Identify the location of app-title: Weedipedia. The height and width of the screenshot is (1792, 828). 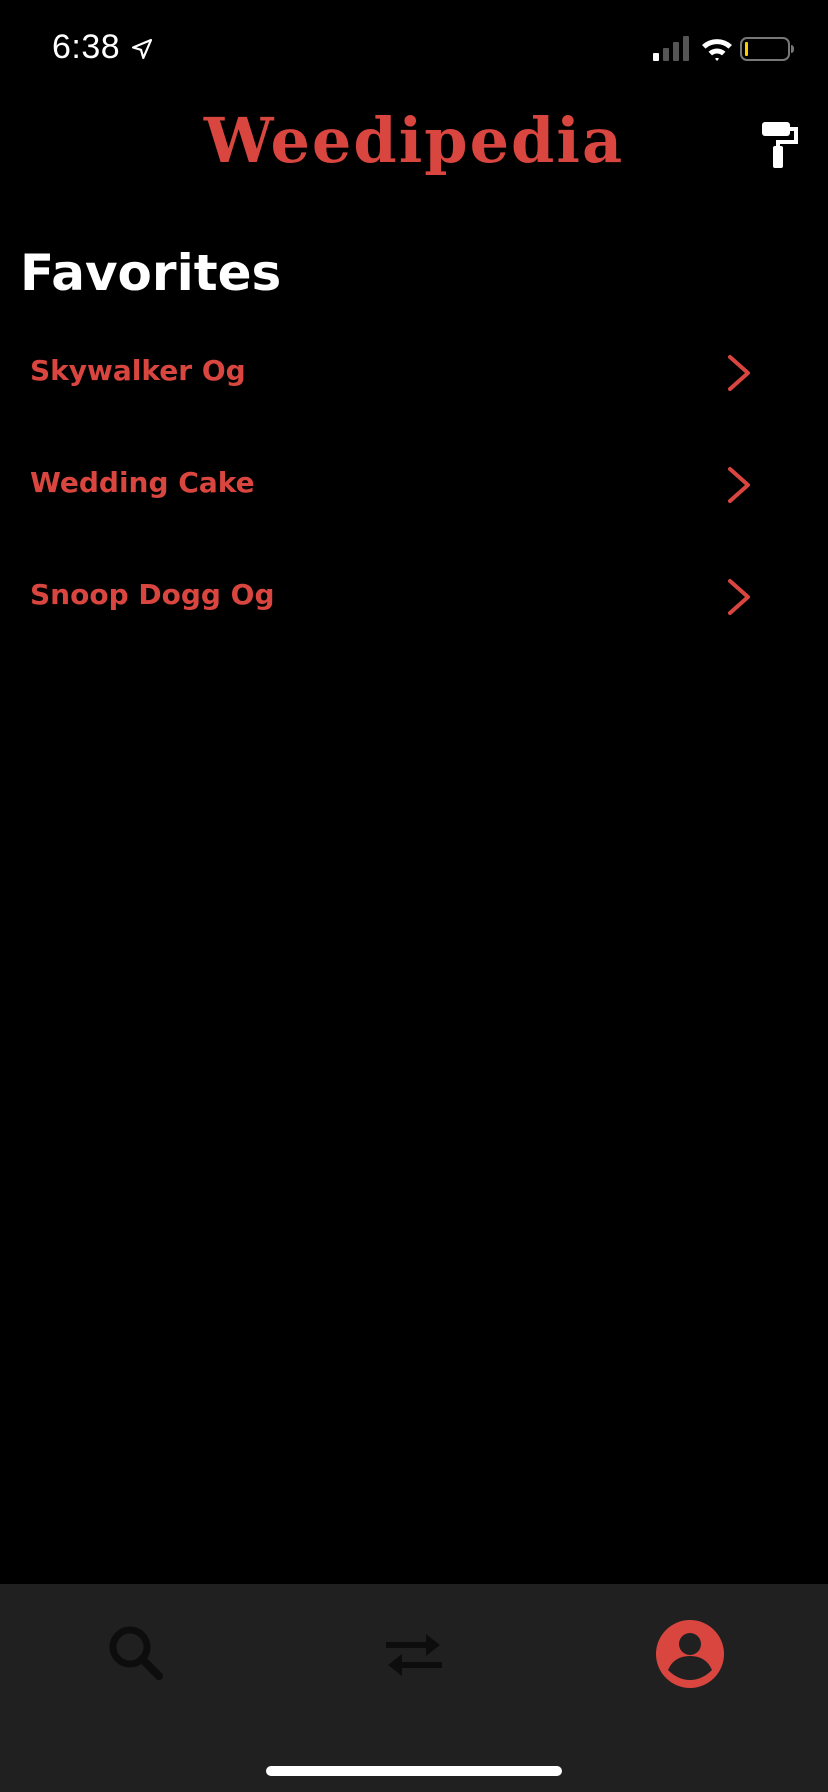
(414, 140).